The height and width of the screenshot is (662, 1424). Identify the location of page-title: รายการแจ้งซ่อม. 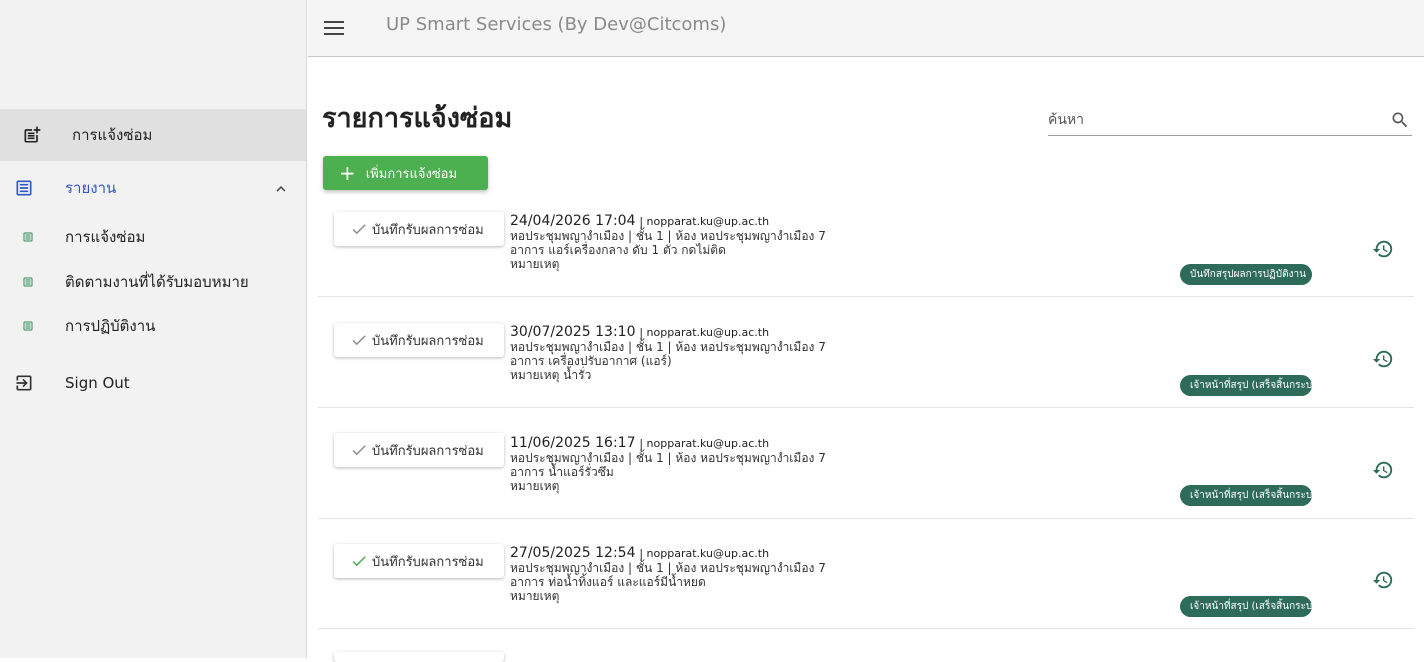
(417, 118).